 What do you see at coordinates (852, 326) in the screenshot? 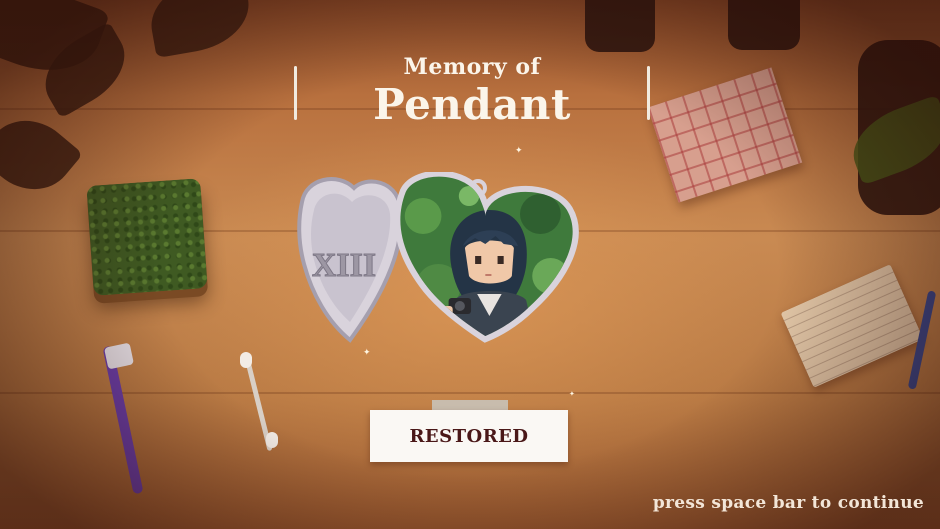
I see `notepad-decoration` at bounding box center [852, 326].